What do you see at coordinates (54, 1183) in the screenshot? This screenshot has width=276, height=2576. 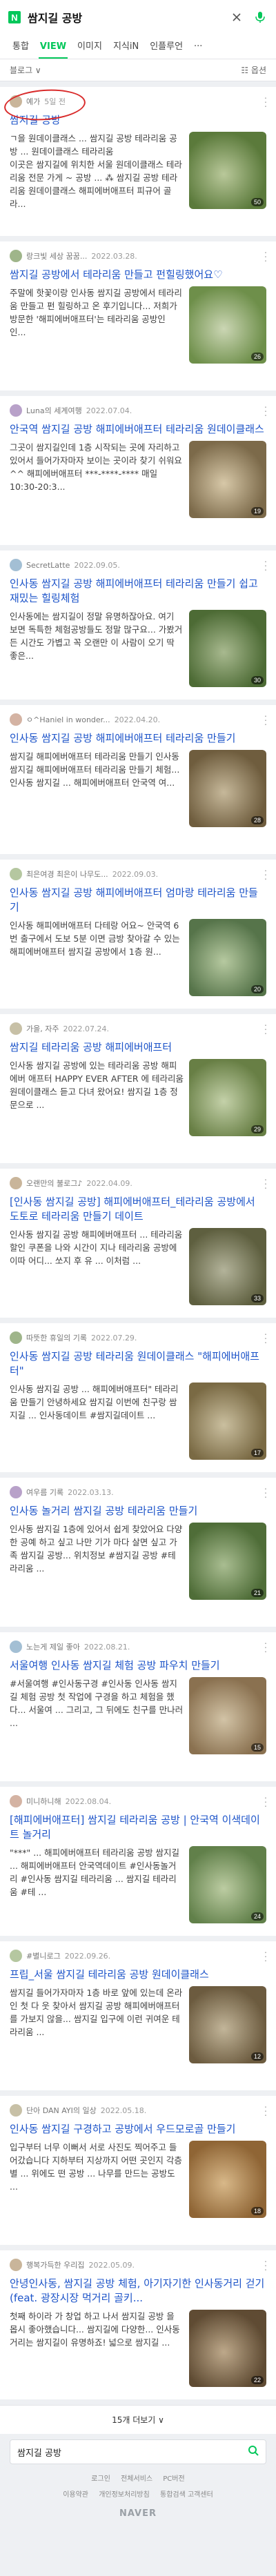 I see `author-name: 오랜만의 불로그♪` at bounding box center [54, 1183].